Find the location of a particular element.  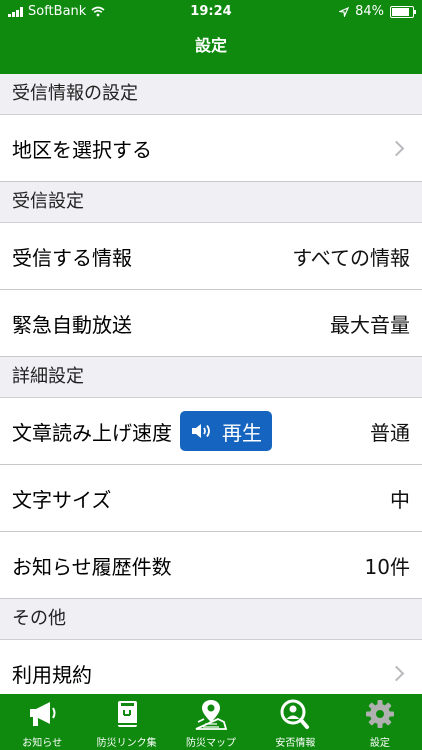

status-right-group: 84% is located at coordinates (377, 11).